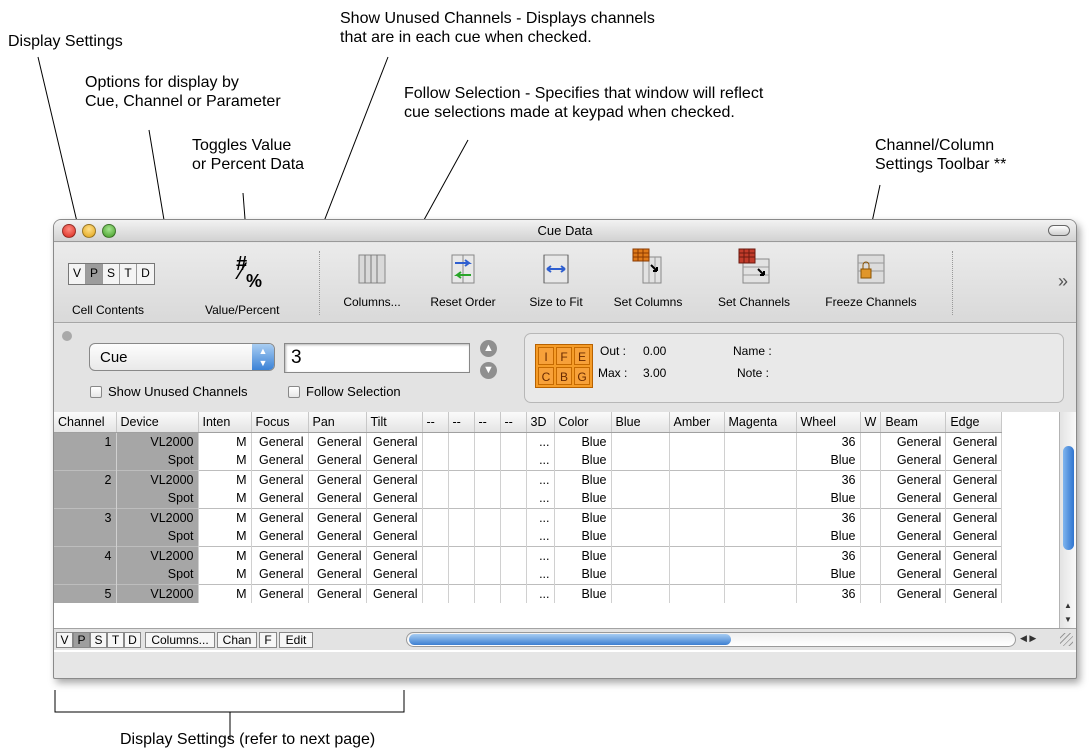 The image size is (1089, 755). What do you see at coordinates (128, 274) in the screenshot?
I see `cell-contents-t-button: T` at bounding box center [128, 274].